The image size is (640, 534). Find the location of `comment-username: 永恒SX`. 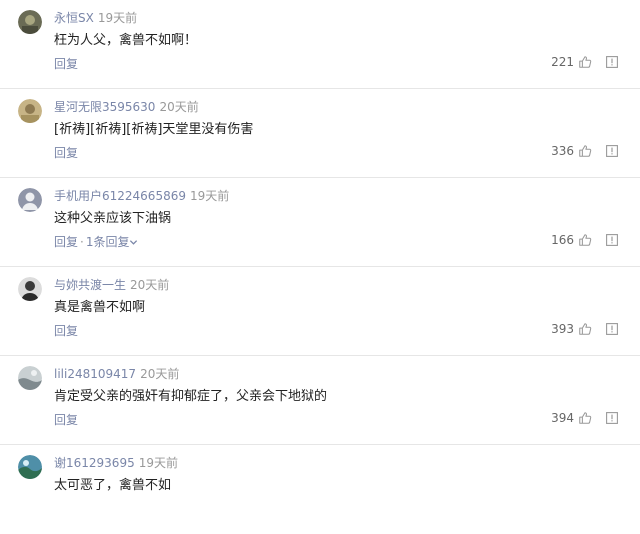

comment-username: 永恒SX is located at coordinates (74, 18).